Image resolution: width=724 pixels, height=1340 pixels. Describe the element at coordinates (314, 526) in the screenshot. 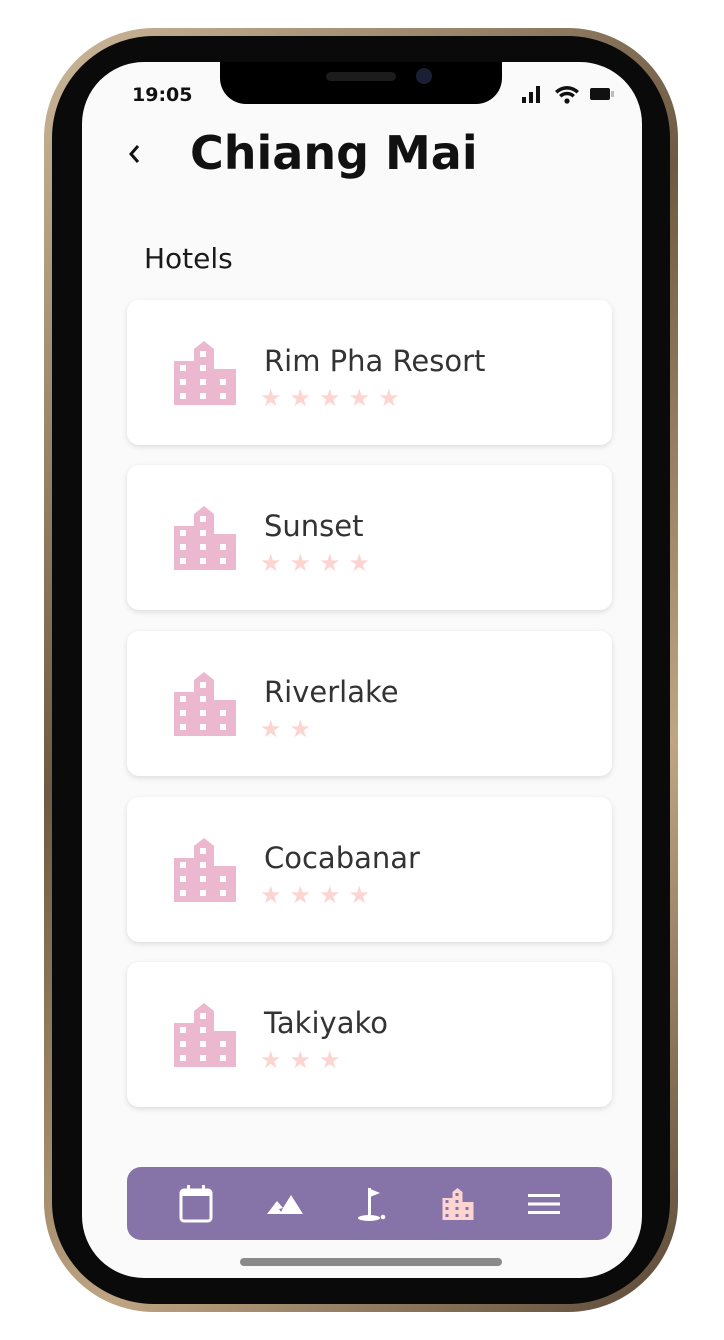

I see `hotel-name: Sunset` at that location.